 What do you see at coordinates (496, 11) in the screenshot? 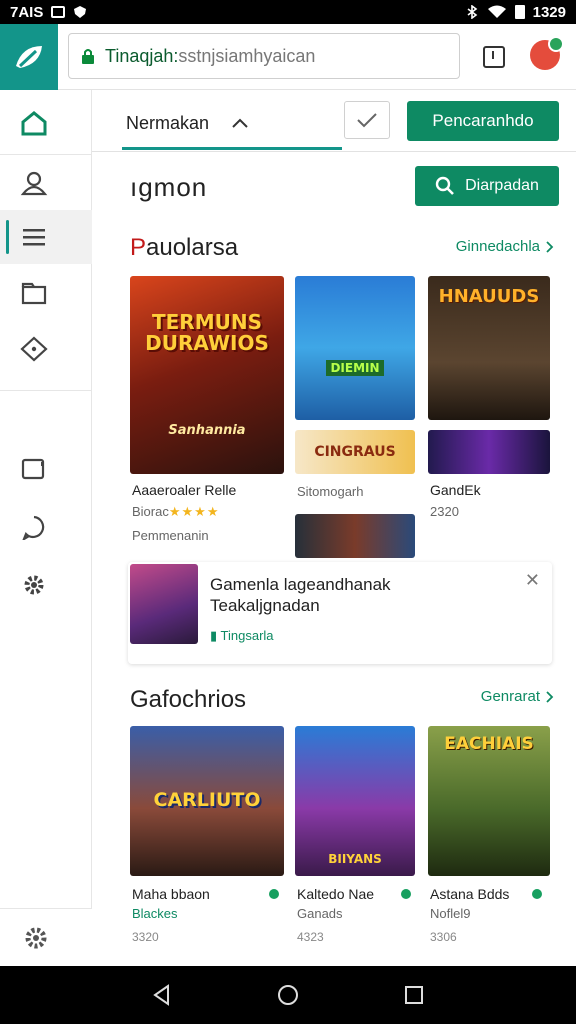
I see `wifi-icon` at bounding box center [496, 11].